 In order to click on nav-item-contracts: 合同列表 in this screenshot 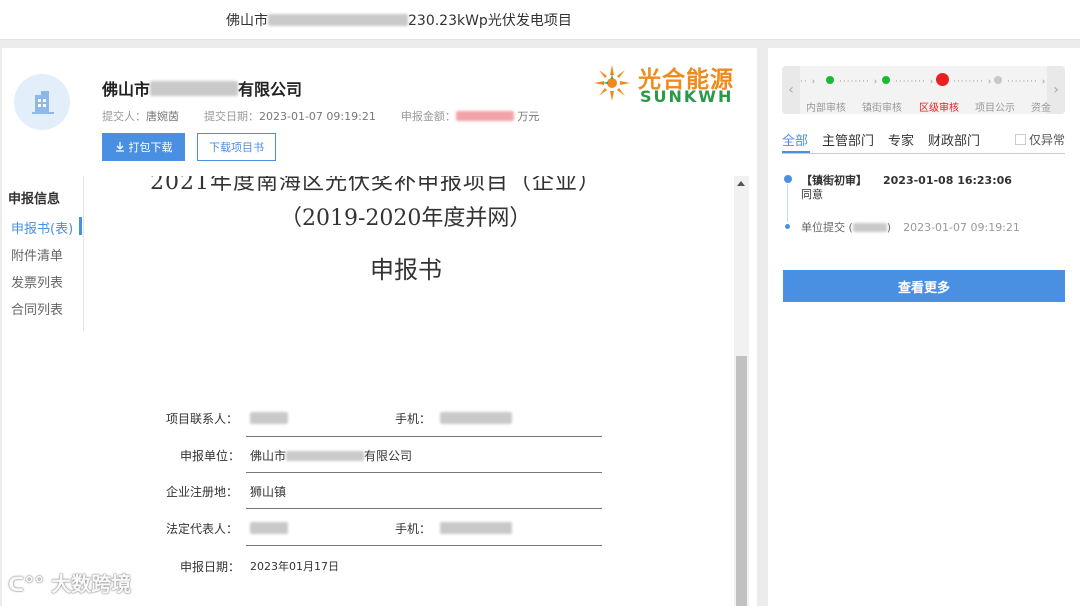, I will do `click(37, 308)`.